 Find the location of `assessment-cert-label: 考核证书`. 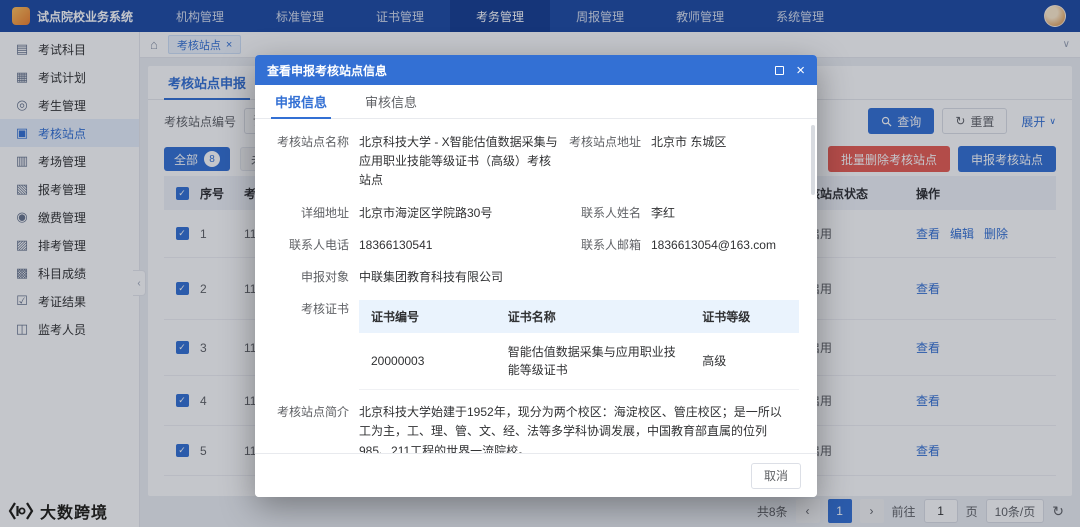

assessment-cert-label: 考核证书 is located at coordinates (324, 309).